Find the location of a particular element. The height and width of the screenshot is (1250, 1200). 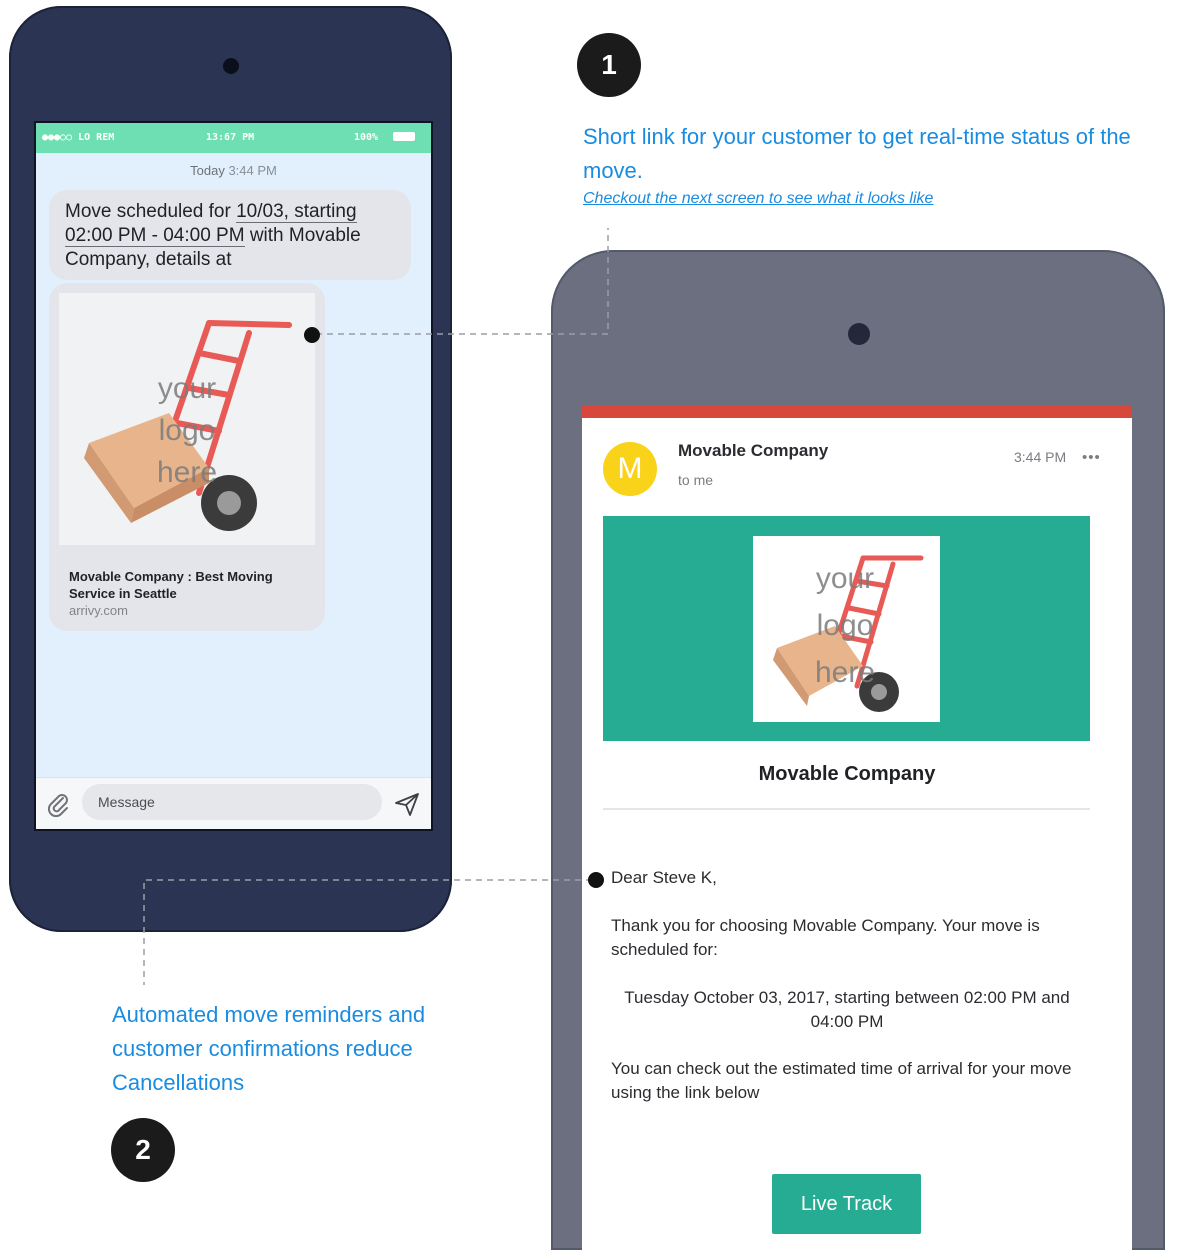

email-greeting: Dear Steve K, is located at coordinates (664, 877).